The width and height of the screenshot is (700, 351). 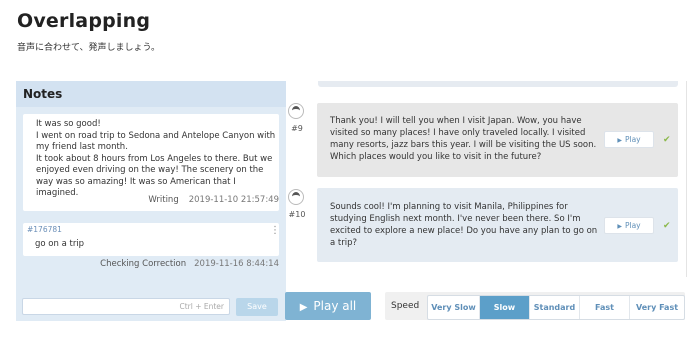 I want to click on notes-header: Notes, so click(x=151, y=94).